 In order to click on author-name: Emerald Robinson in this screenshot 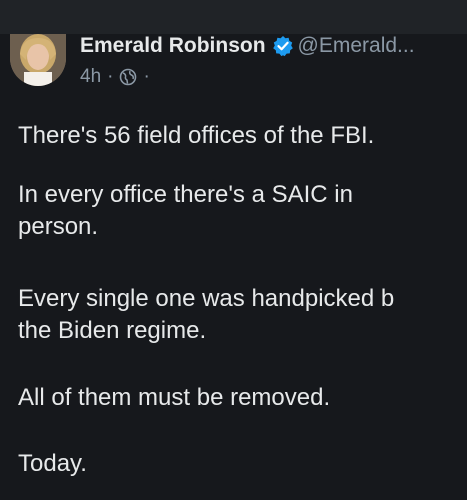, I will do `click(173, 46)`.